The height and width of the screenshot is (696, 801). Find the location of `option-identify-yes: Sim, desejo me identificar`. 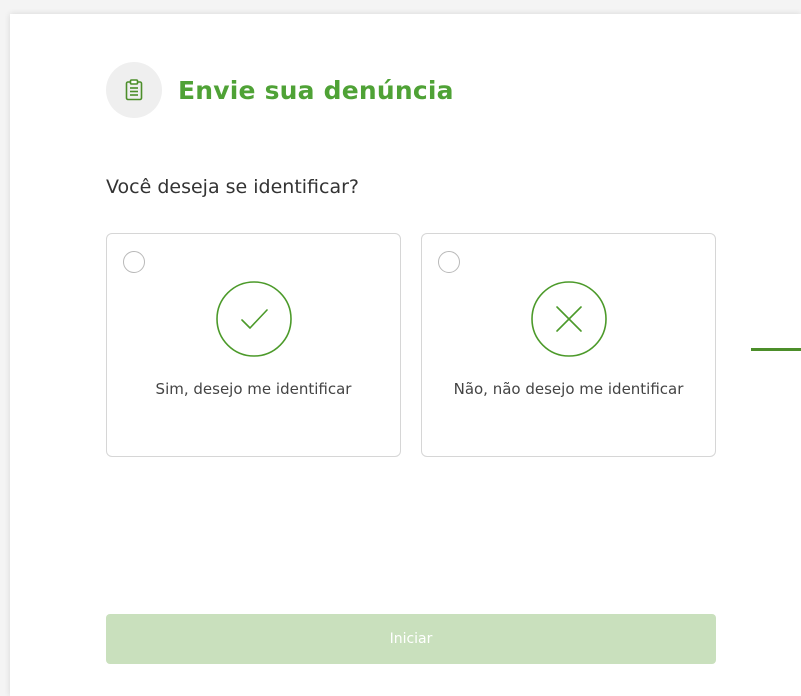

option-identify-yes: Sim, desejo me identificar is located at coordinates (253, 345).